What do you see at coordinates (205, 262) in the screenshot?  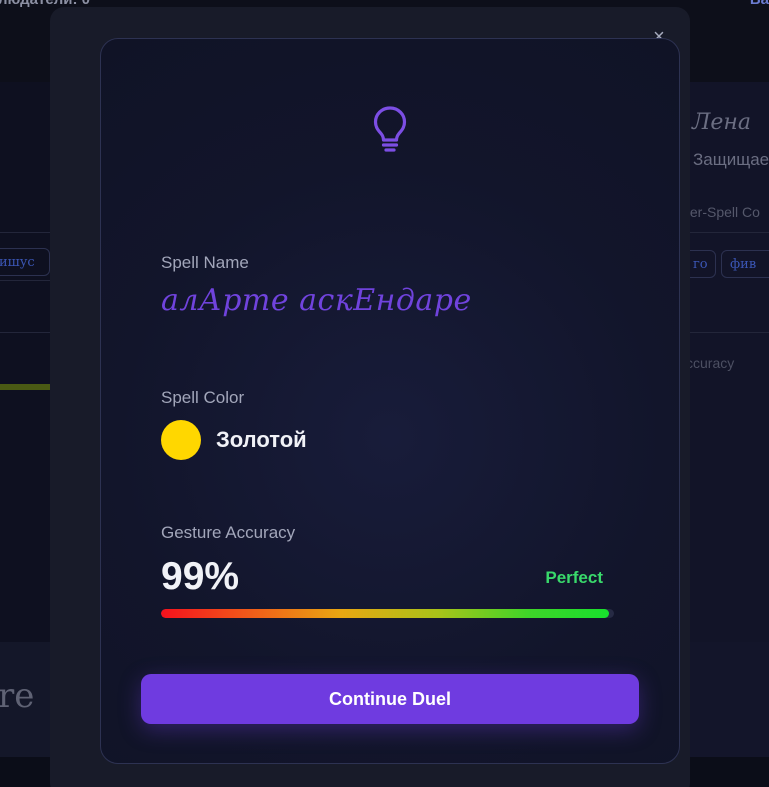 I see `spell-name-label: Spell Name` at bounding box center [205, 262].